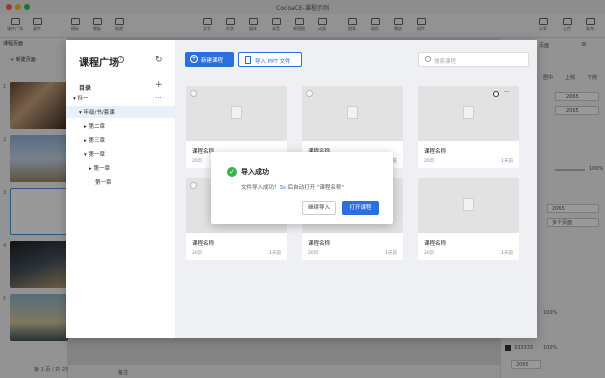  I want to click on continue-import-button: 继续导入, so click(319, 208).